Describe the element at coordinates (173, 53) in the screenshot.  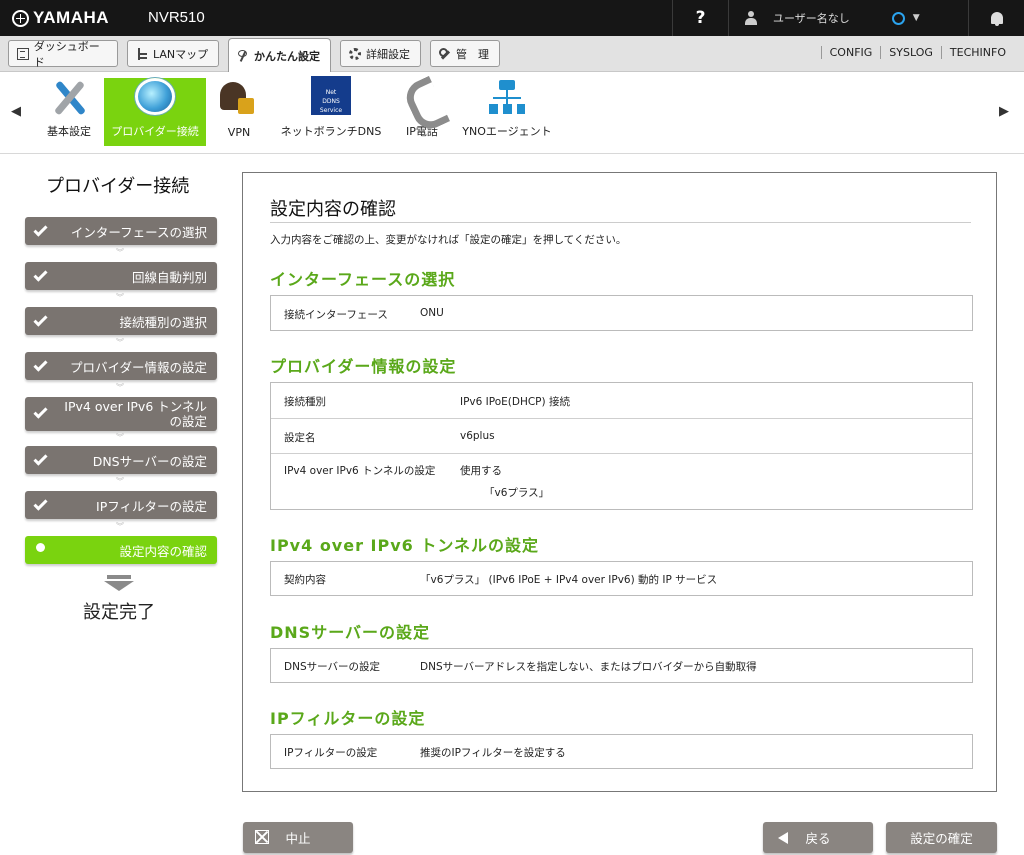
I see `tab-lan-map: LANマップ` at that location.